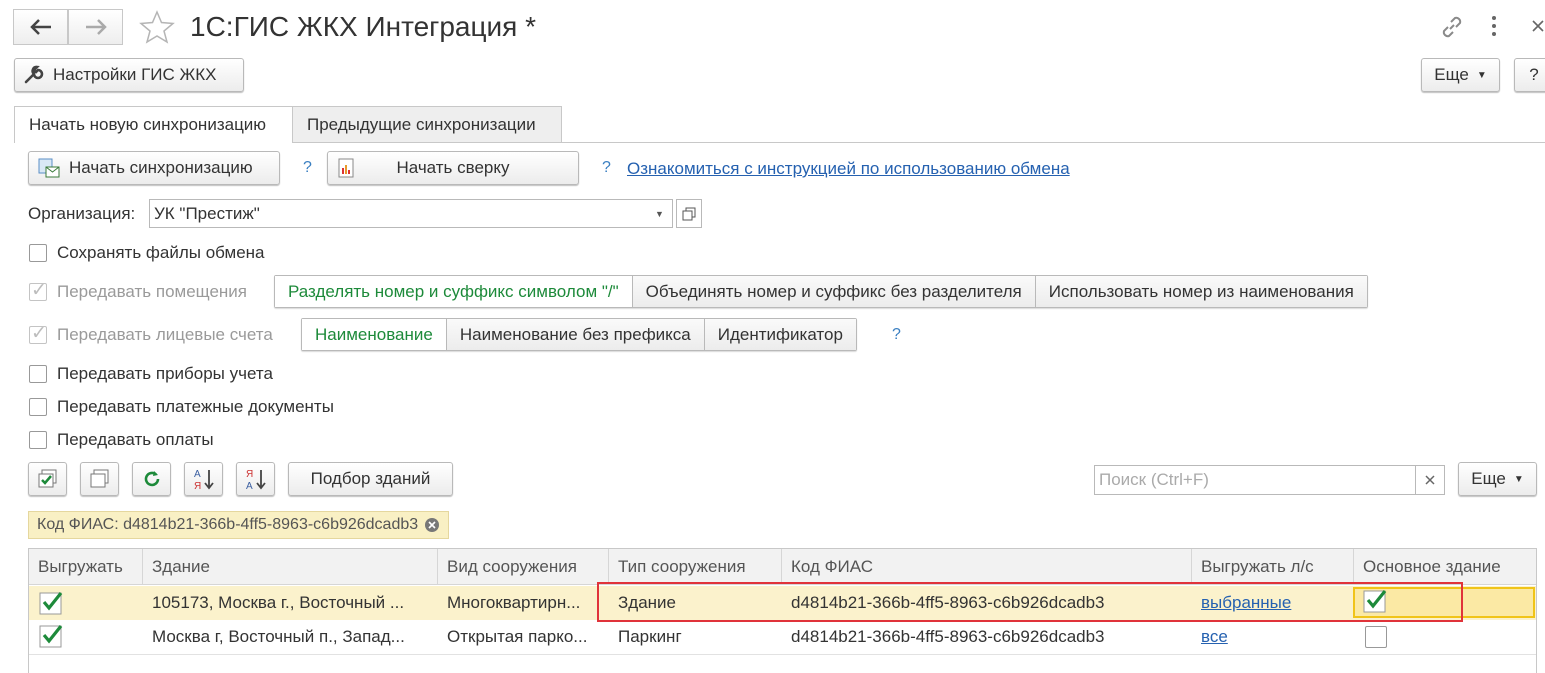 The width and height of the screenshot is (1545, 673). Describe the element at coordinates (432, 525) in the screenshot. I see `remove-filter-icon` at that location.